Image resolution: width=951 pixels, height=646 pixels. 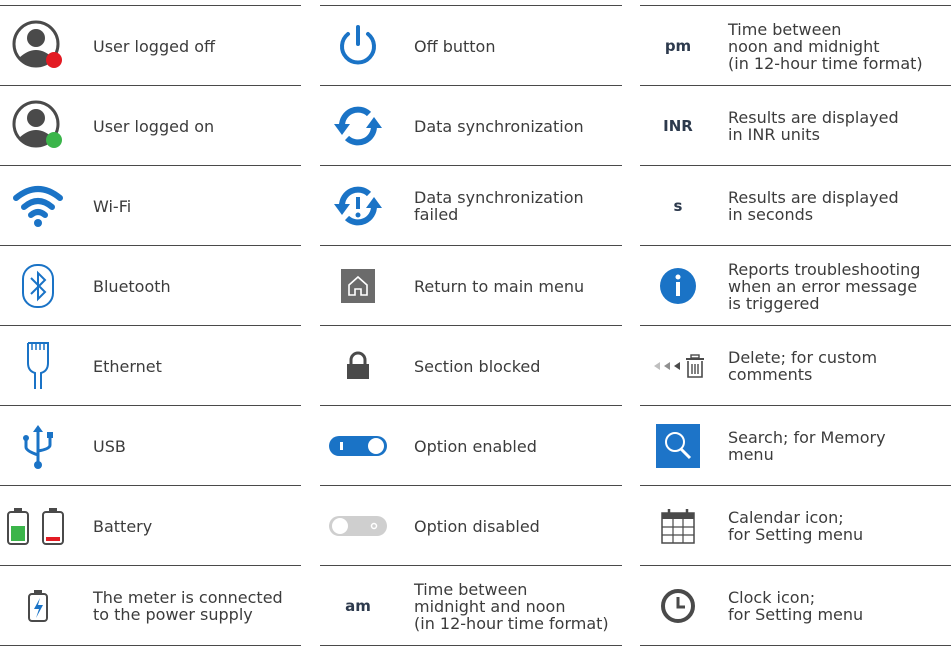 I want to click on power-off-icon, so click(x=358, y=46).